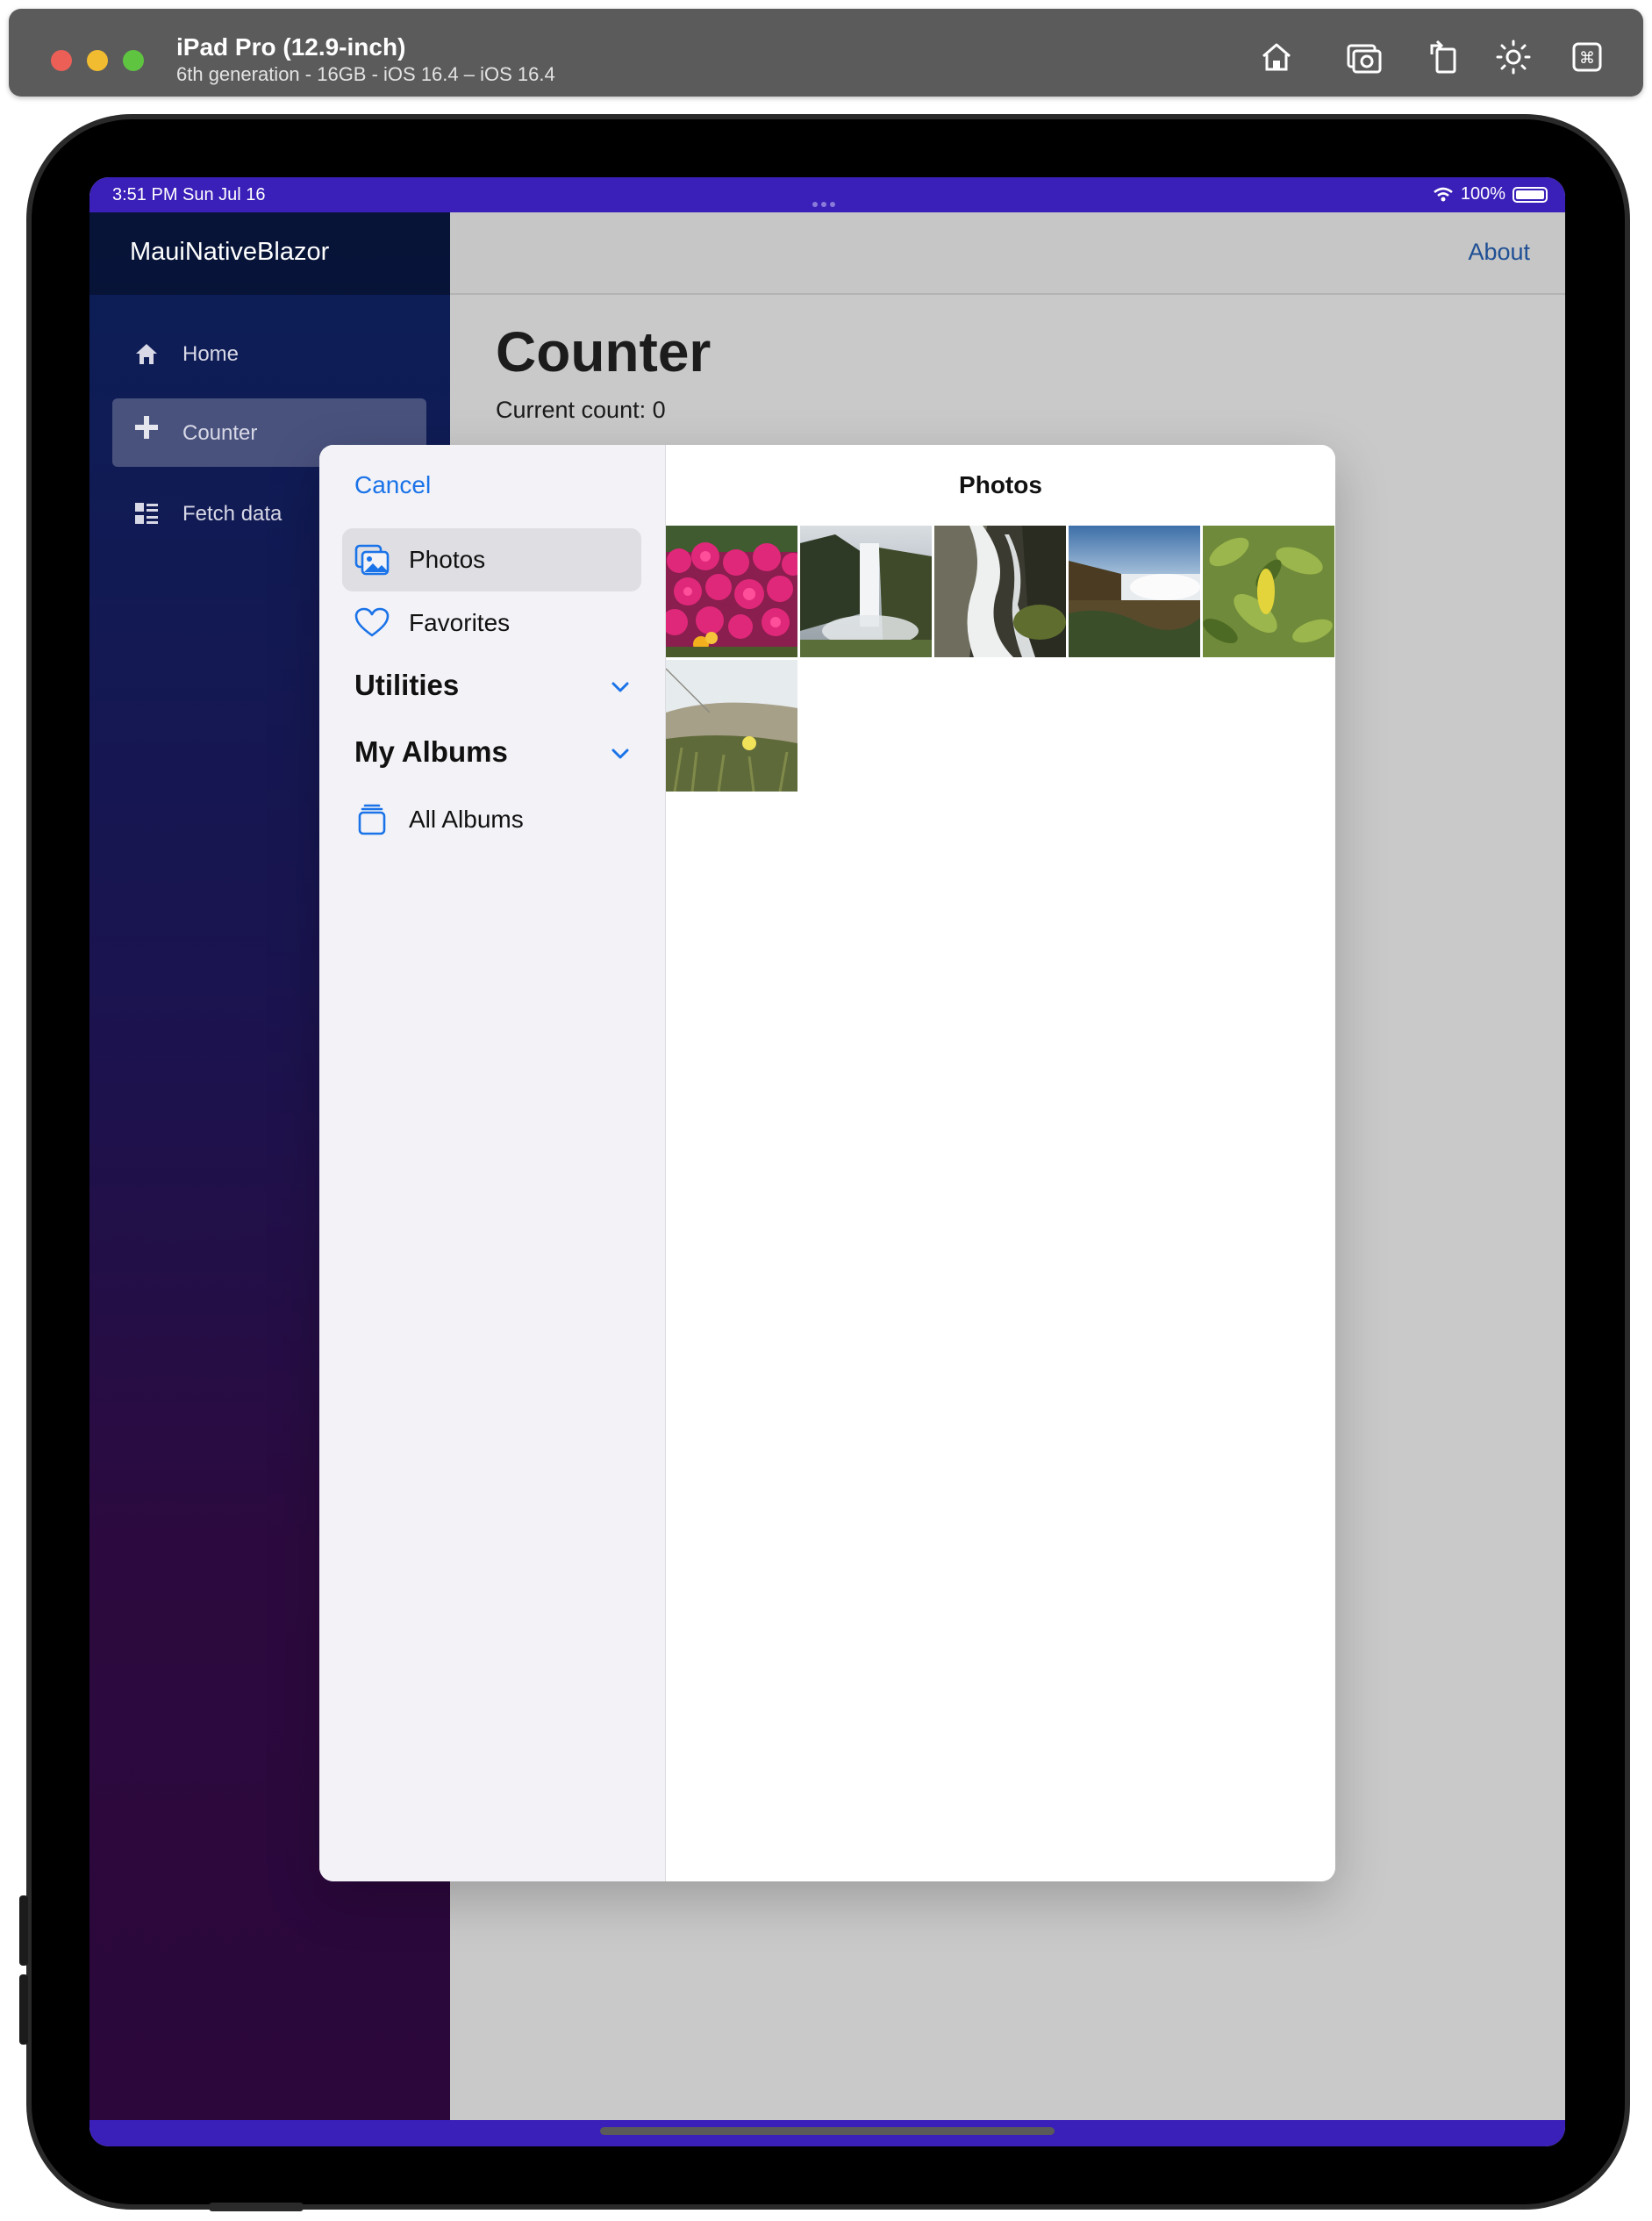 The height and width of the screenshot is (2221, 1652). Describe the element at coordinates (467, 819) in the screenshot. I see `picker-item-label: All Albums` at that location.